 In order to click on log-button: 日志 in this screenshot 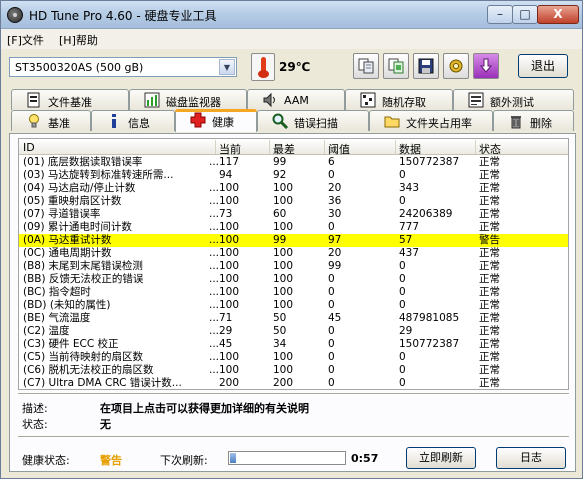, I will do `click(531, 458)`.